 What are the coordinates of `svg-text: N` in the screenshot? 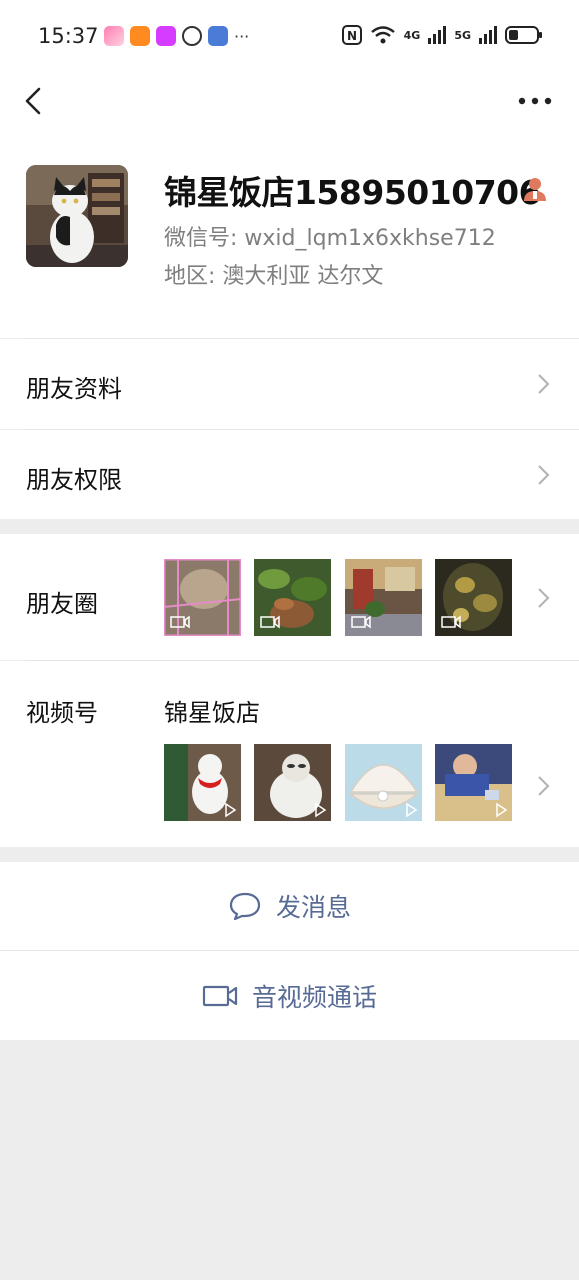 It's located at (352, 36).